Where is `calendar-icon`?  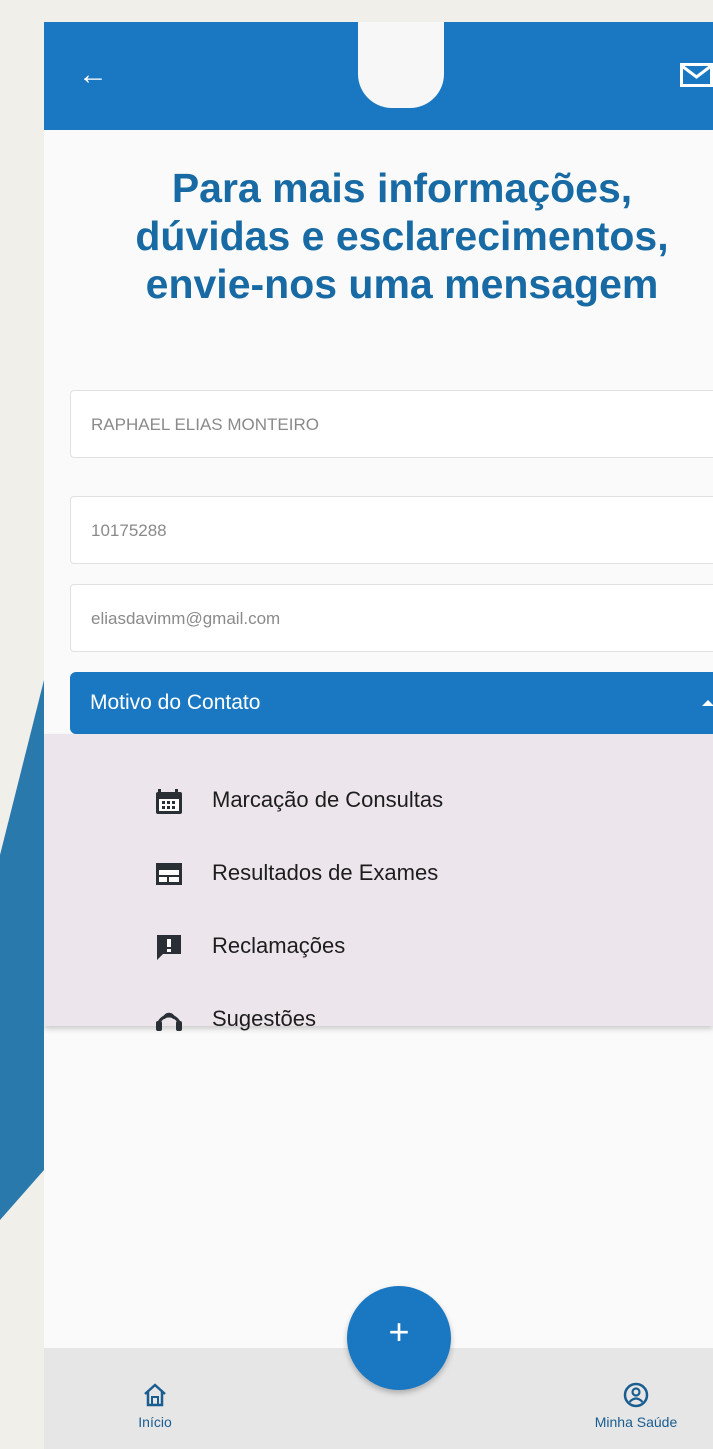 calendar-icon is located at coordinates (169, 801).